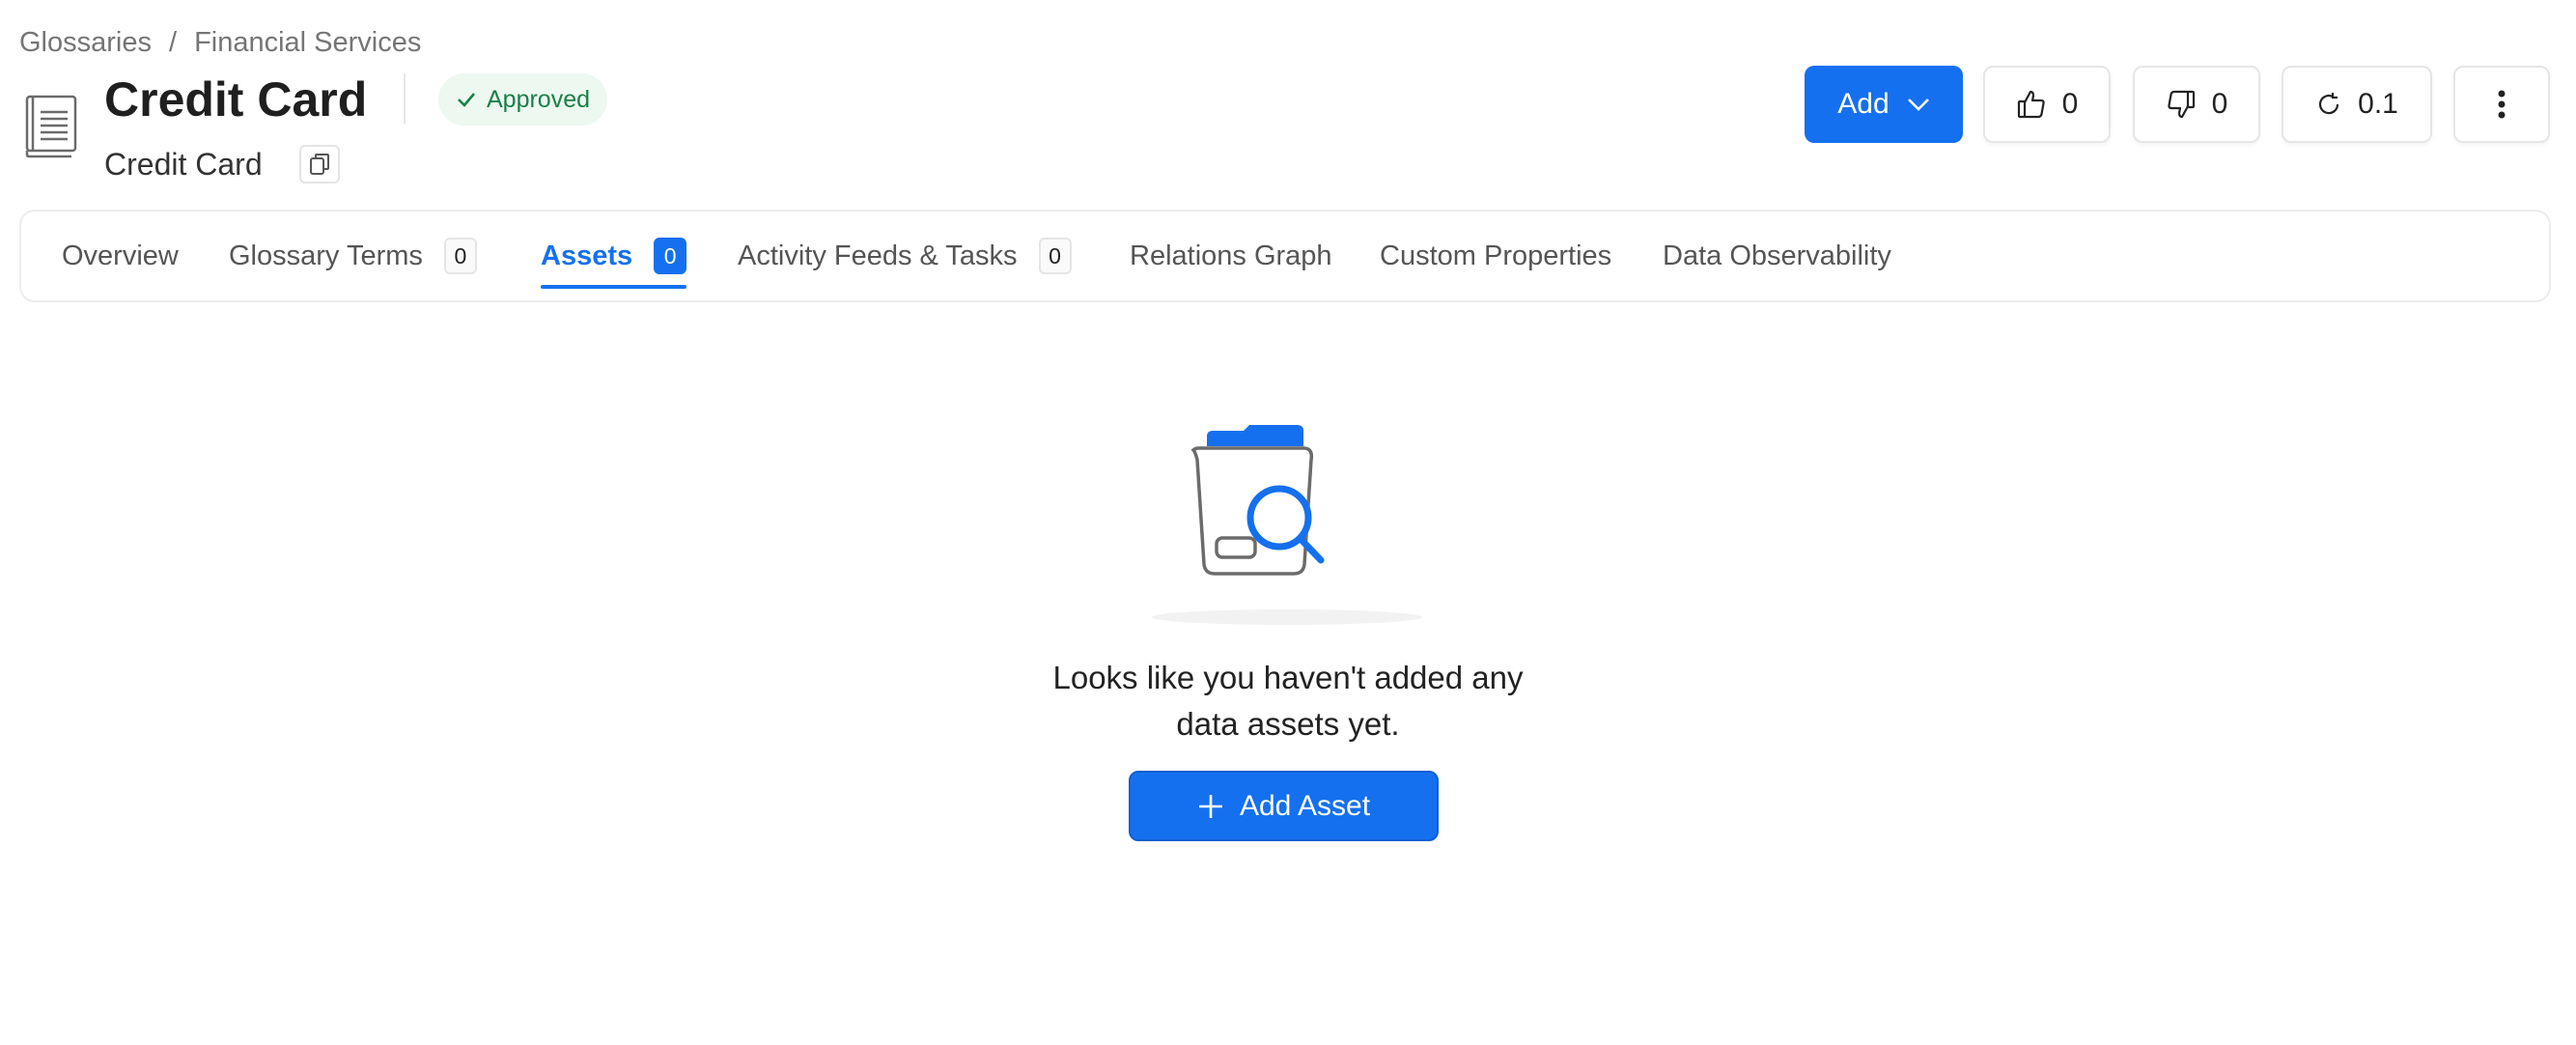  What do you see at coordinates (2181, 104) in the screenshot?
I see `thumbs-down-icon` at bounding box center [2181, 104].